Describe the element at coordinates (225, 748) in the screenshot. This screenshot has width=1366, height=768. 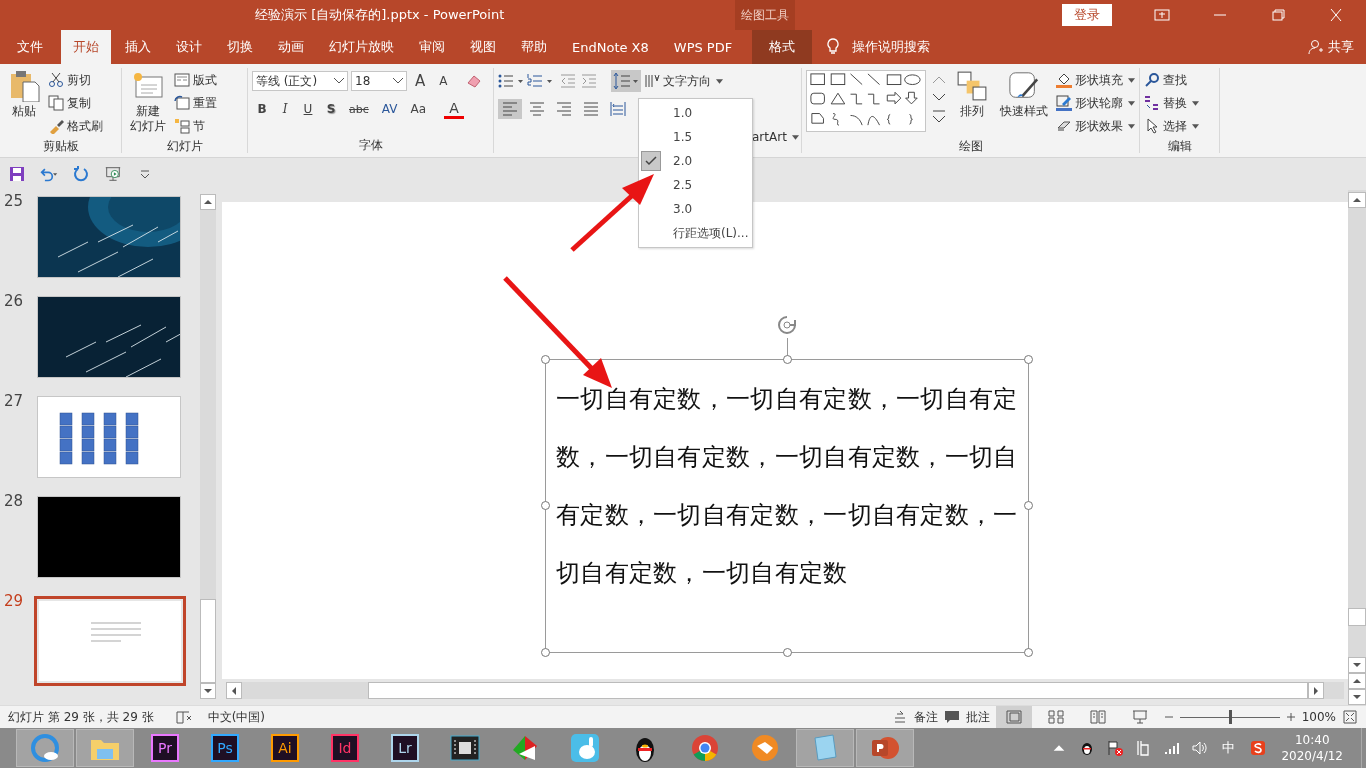
I see `taskbar-app: Ps` at that location.